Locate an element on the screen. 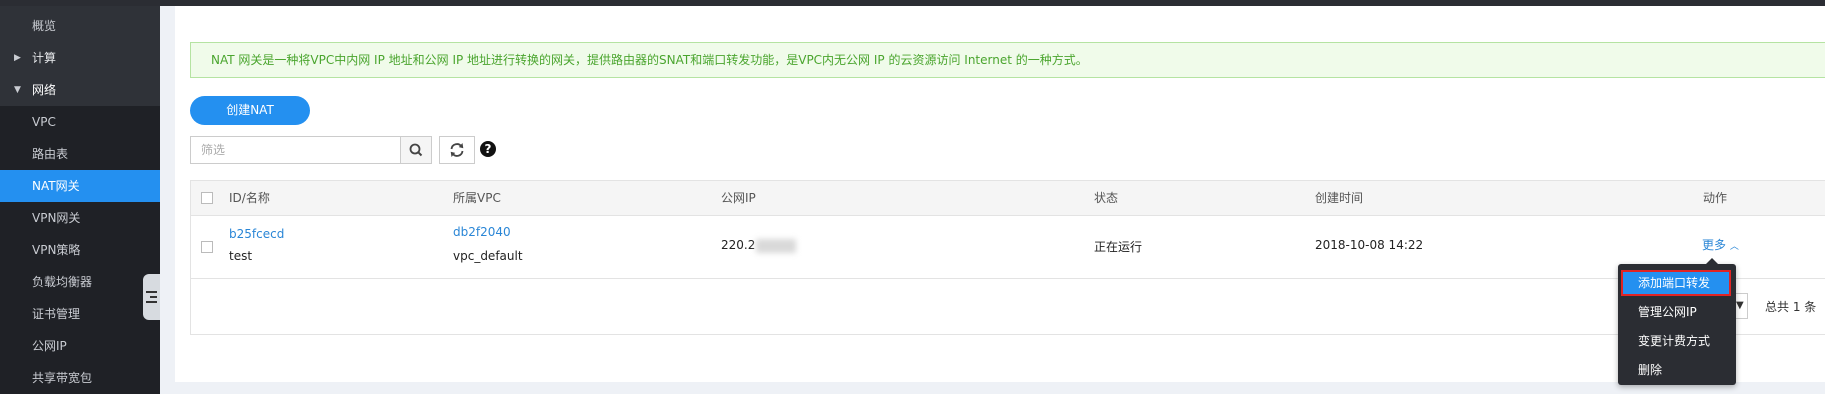 The width and height of the screenshot is (1825, 394). menu-item-delete: 删除 is located at coordinates (1677, 370).